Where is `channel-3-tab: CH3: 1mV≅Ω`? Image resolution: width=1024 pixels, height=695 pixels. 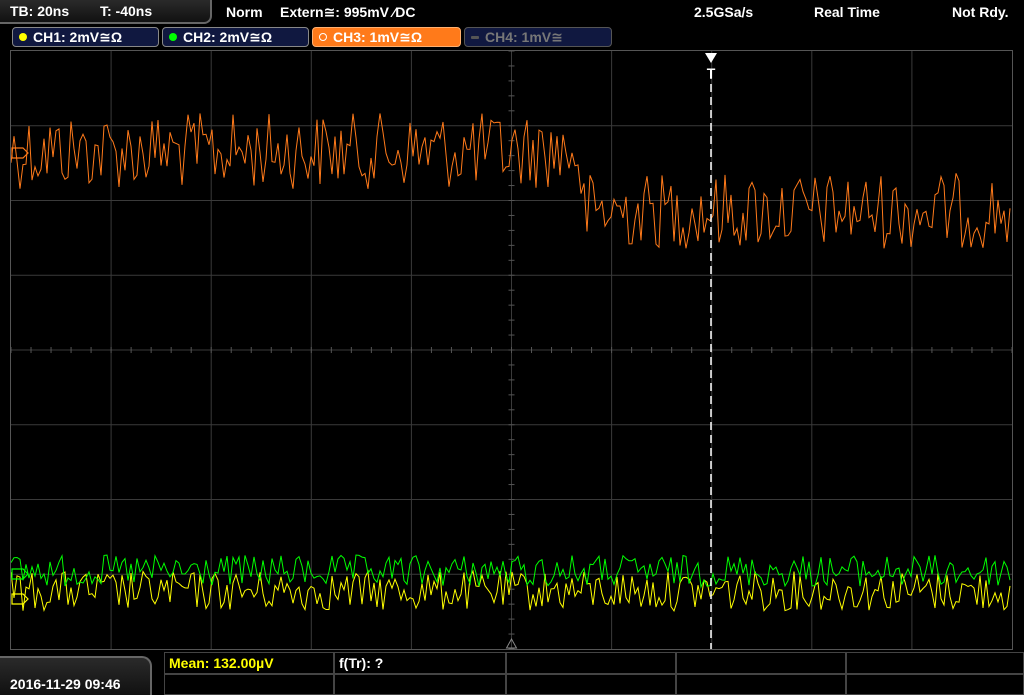 channel-3-tab: CH3: 1mV≅Ω is located at coordinates (386, 37).